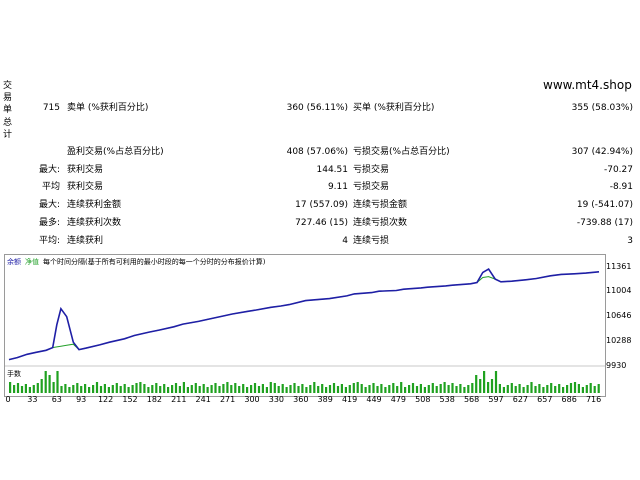 The width and height of the screenshot is (640, 480). I want to click on summary-label: 最大:, so click(49, 170).